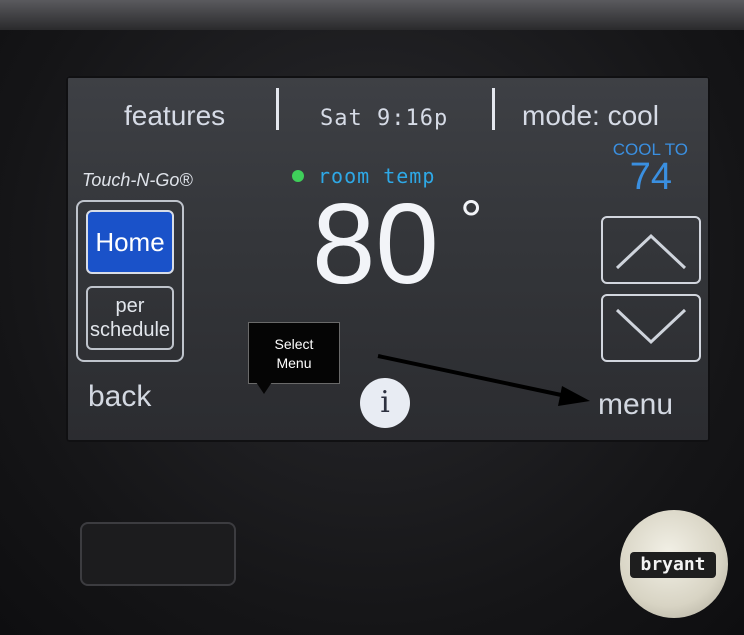 Image resolution: width=744 pixels, height=635 pixels. I want to click on room-temperature: 80, so click(375, 244).